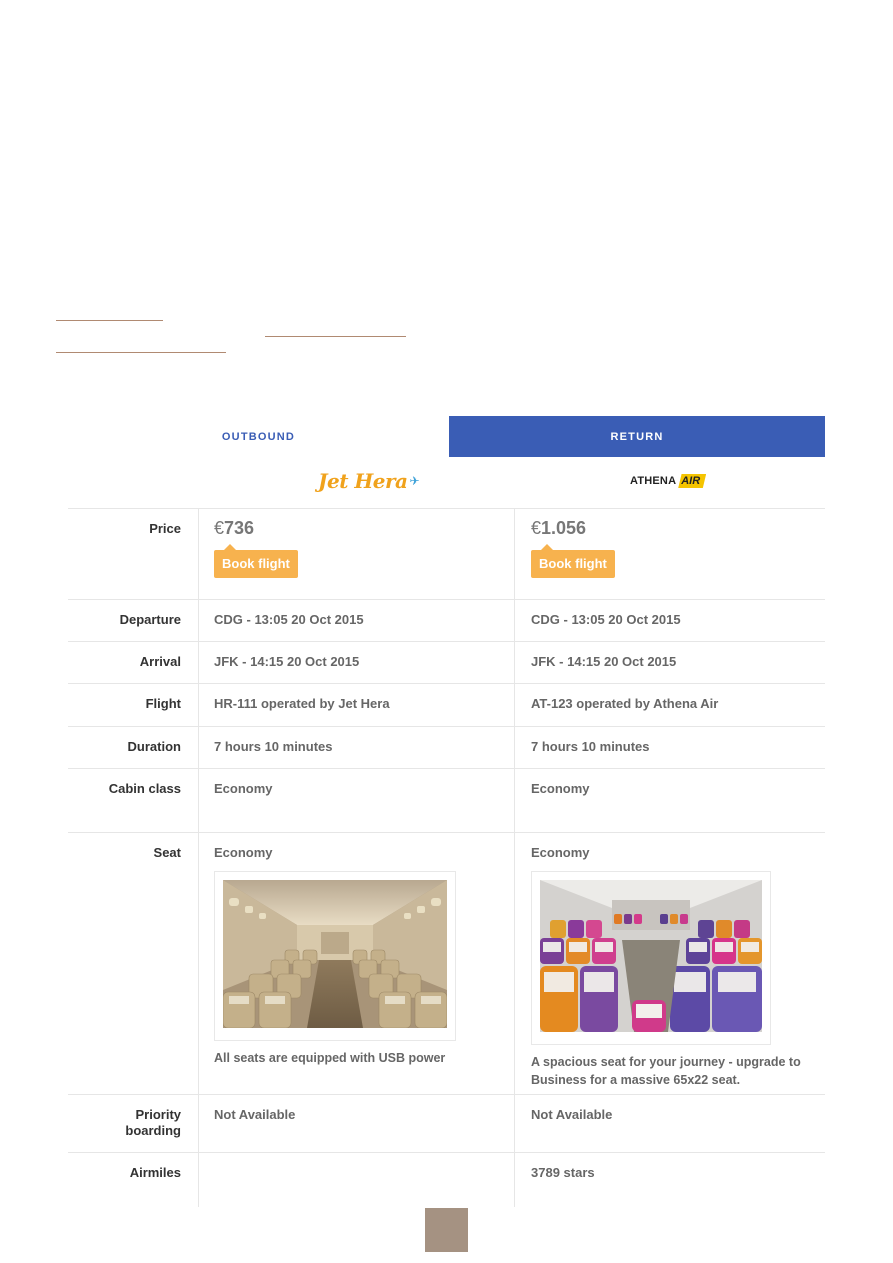  What do you see at coordinates (165, 528) in the screenshot?
I see `row-label: Price` at bounding box center [165, 528].